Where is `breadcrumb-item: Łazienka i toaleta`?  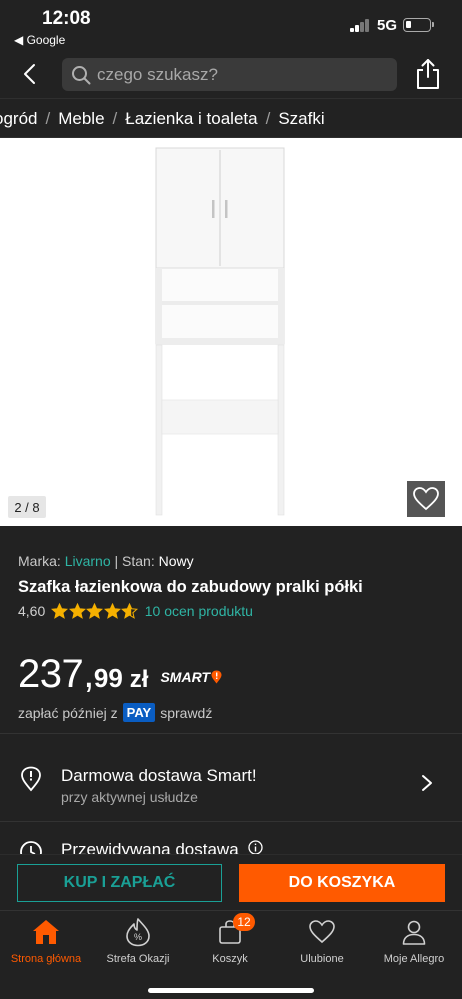
breadcrumb-item: Łazienka i toaleta is located at coordinates (191, 118).